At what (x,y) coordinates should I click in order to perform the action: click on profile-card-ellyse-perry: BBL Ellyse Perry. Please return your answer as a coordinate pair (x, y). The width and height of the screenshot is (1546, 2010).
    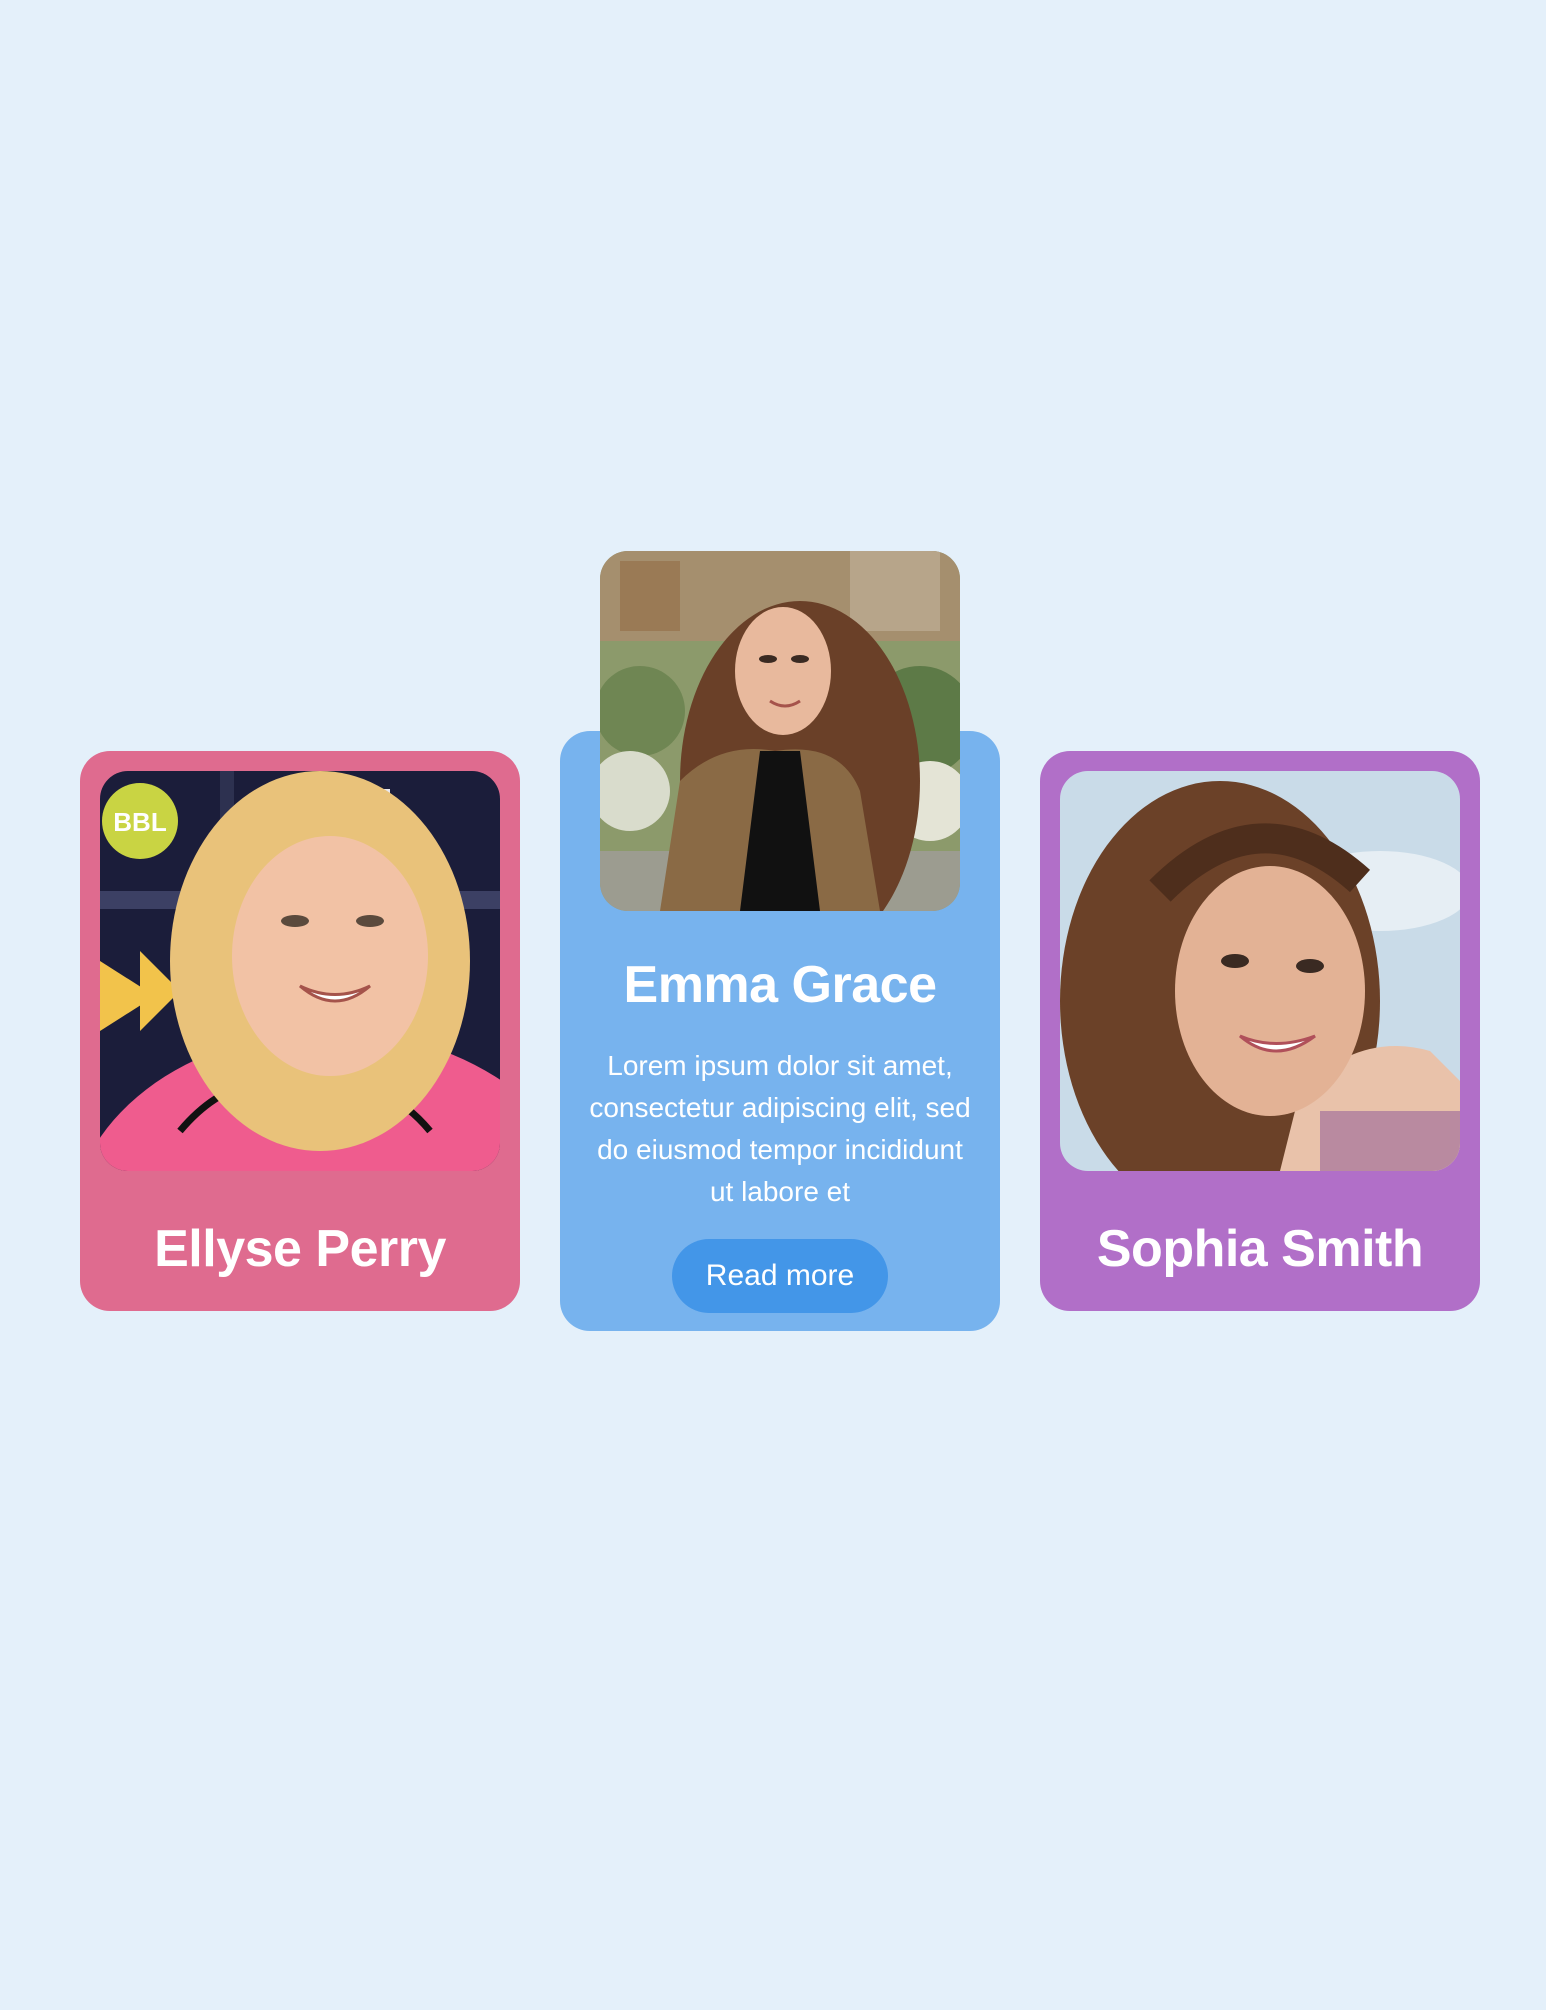
    Looking at the image, I should click on (300, 1031).